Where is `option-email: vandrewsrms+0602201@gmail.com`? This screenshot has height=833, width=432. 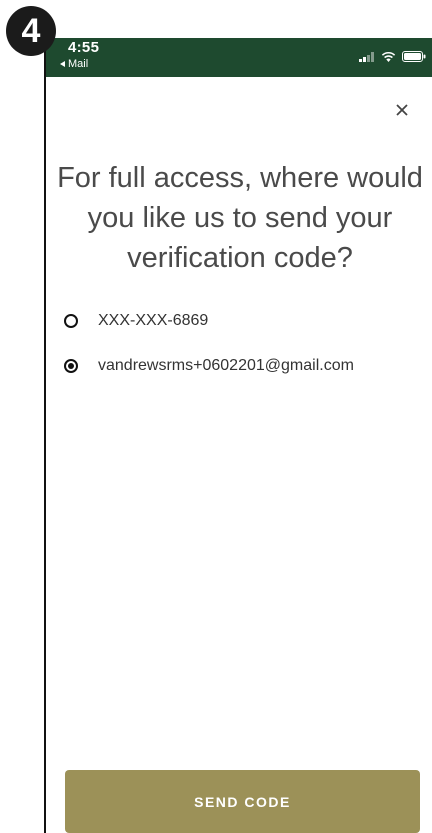
option-email: vandrewsrms+0602201@gmail.com is located at coordinates (244, 366).